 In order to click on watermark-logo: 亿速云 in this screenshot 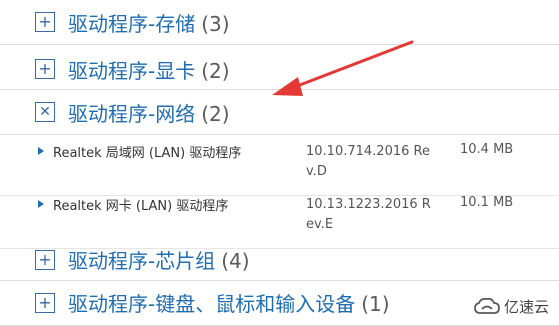, I will do `click(511, 306)`.